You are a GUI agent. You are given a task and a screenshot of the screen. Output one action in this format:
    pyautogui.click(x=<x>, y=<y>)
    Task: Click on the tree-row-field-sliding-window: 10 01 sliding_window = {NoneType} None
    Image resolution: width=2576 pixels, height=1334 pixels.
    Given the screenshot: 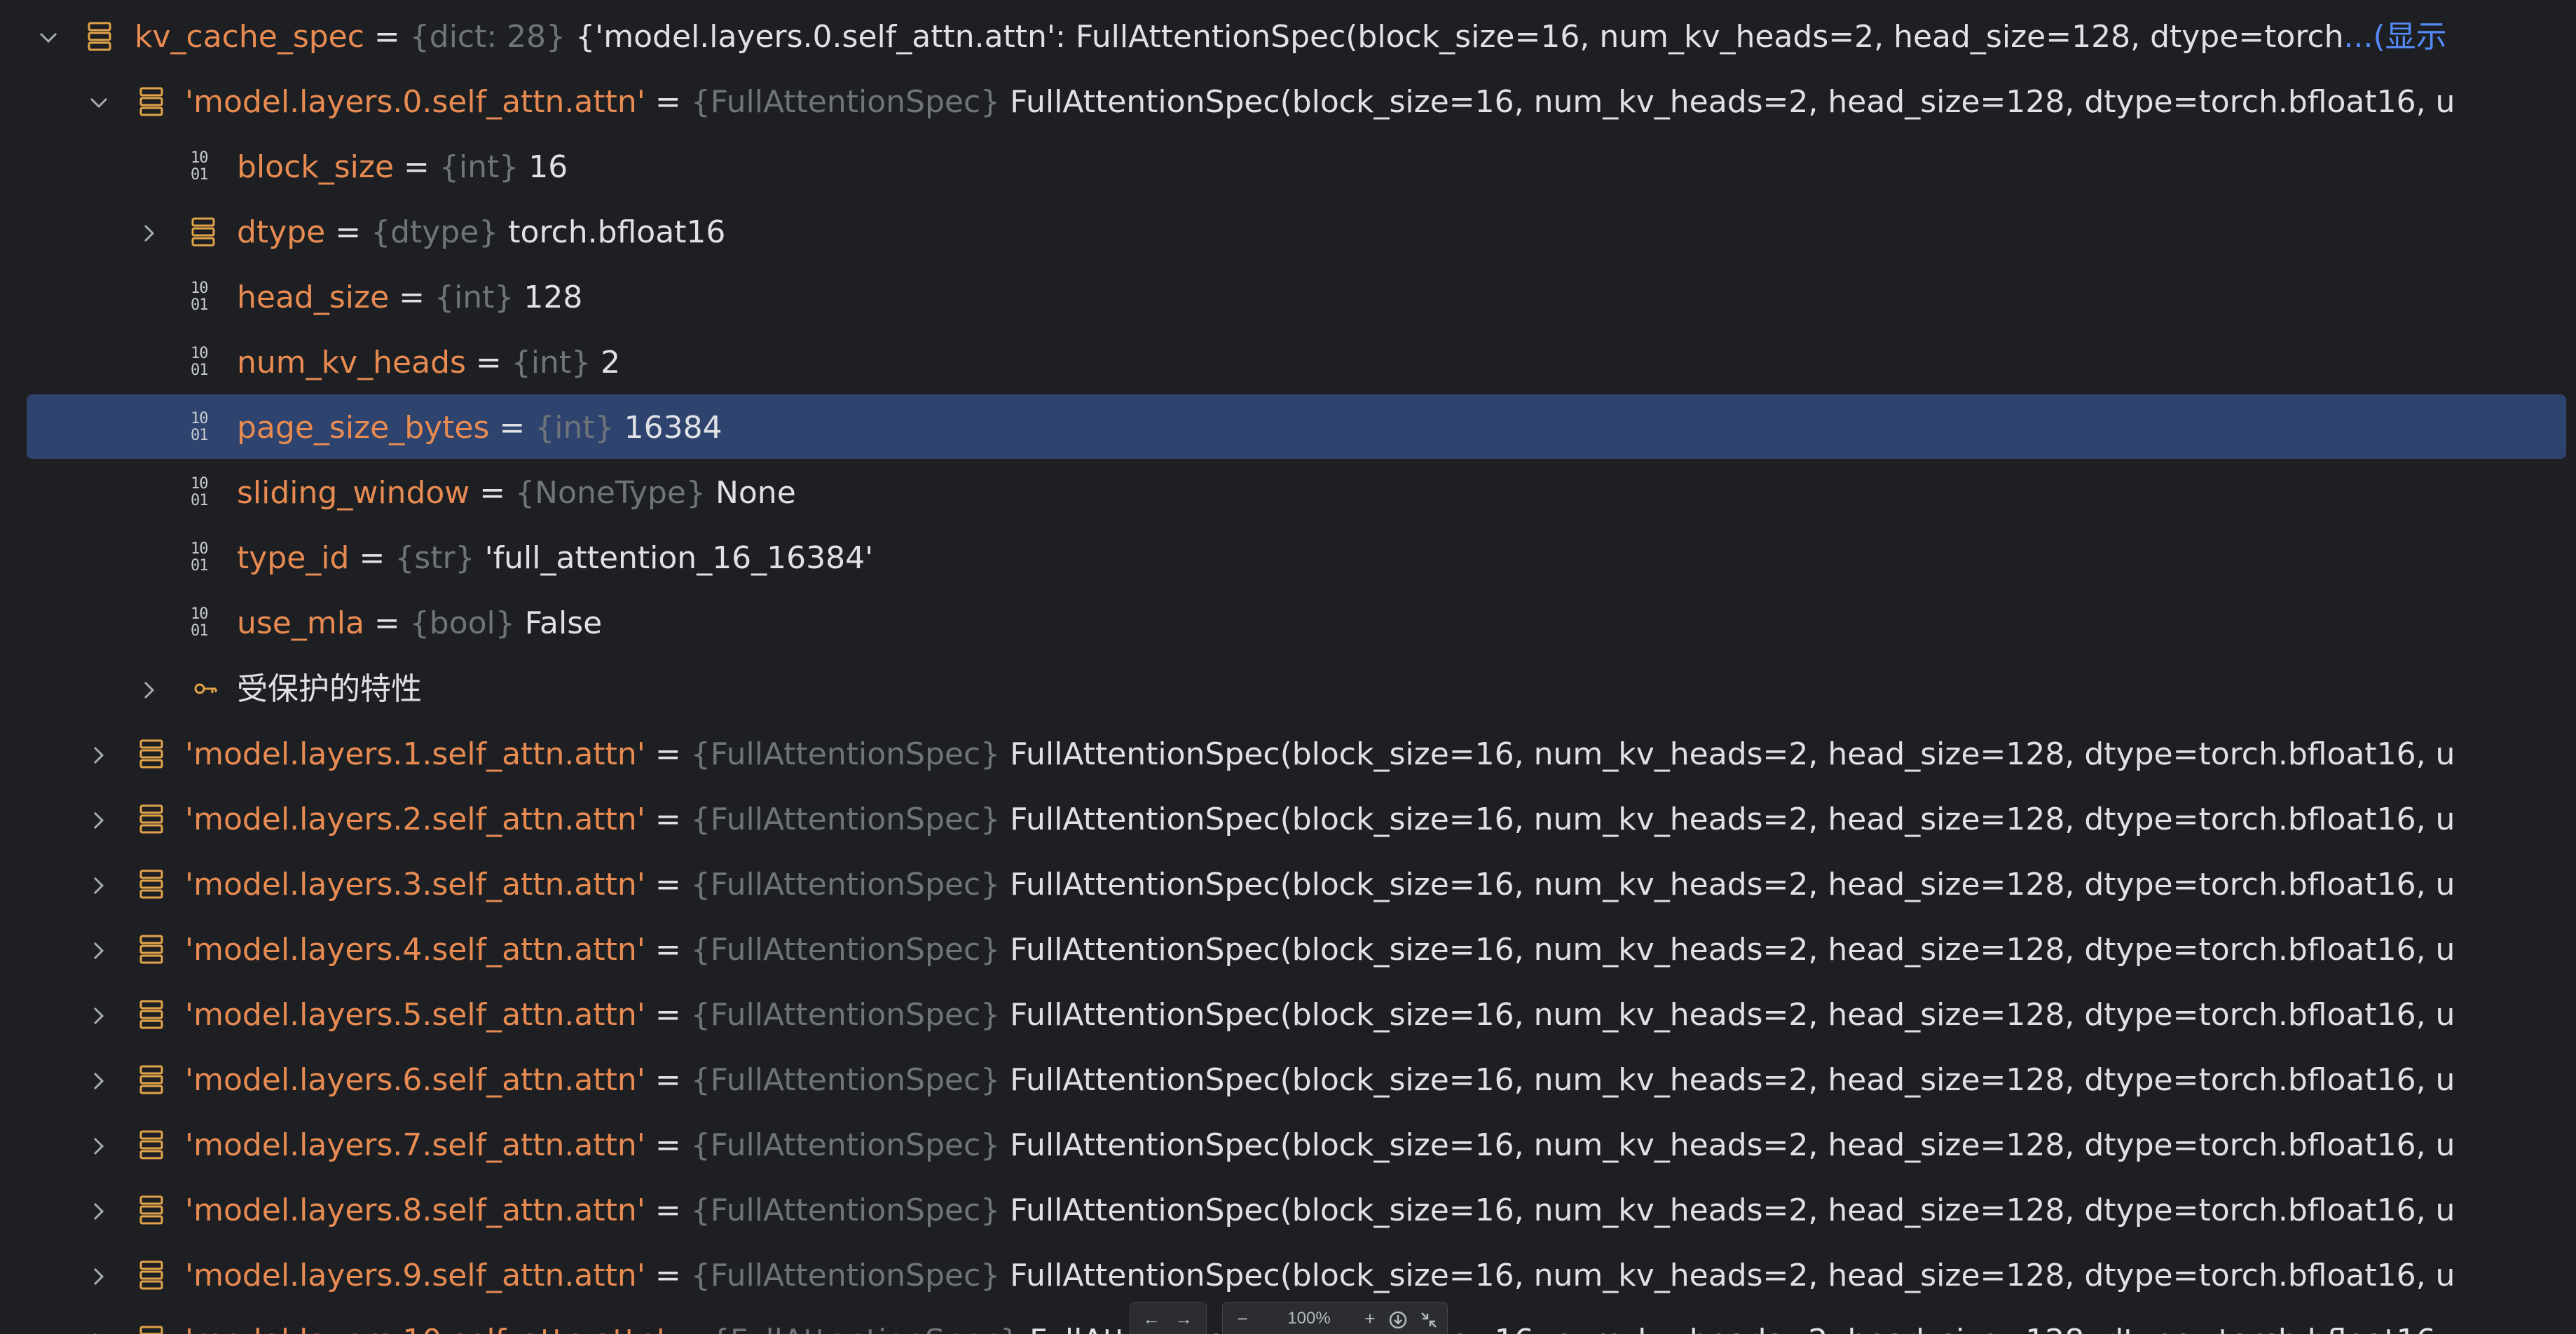 What is the action you would take?
    pyautogui.click(x=1288, y=492)
    